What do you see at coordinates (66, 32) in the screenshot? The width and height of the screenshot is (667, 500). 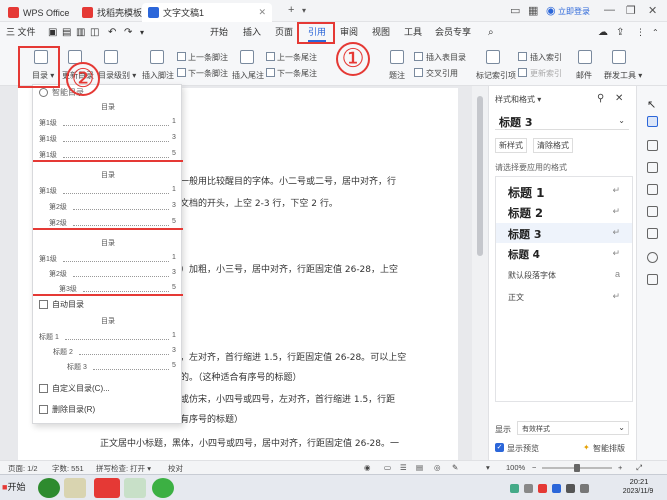 I see `open-folder-icon: ▤` at bounding box center [66, 32].